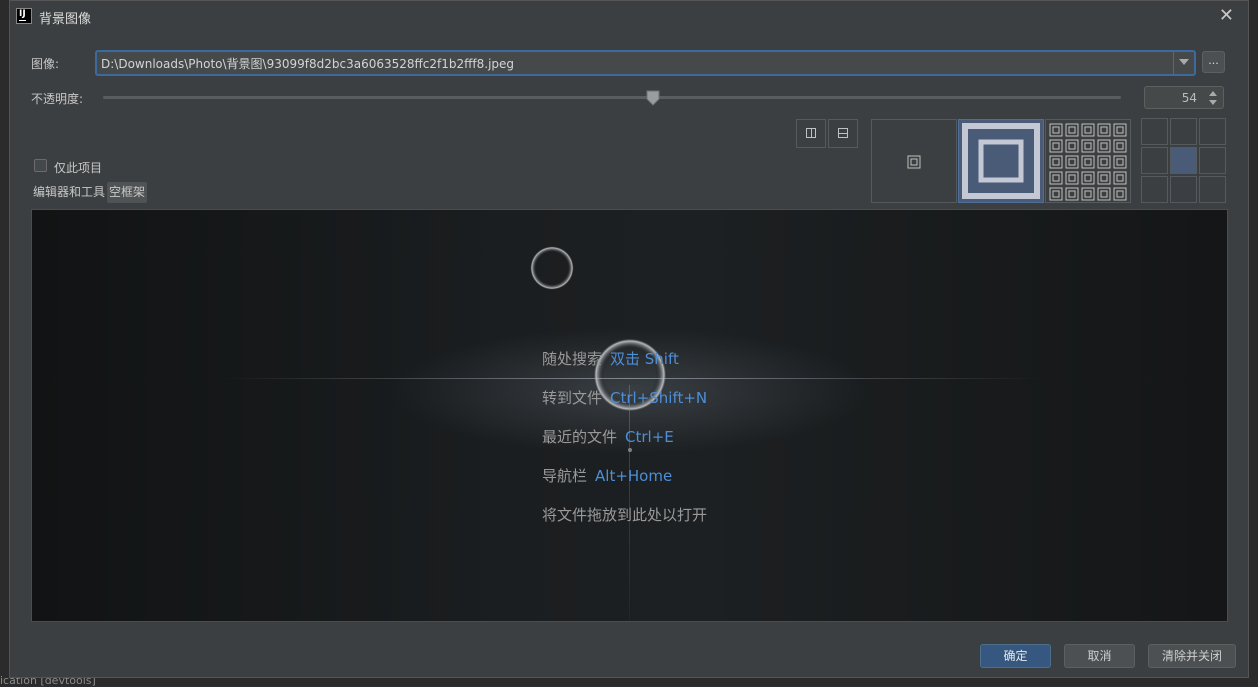 The image size is (1258, 687). I want to click on intellij-logo-icon: IJ, so click(24, 16).